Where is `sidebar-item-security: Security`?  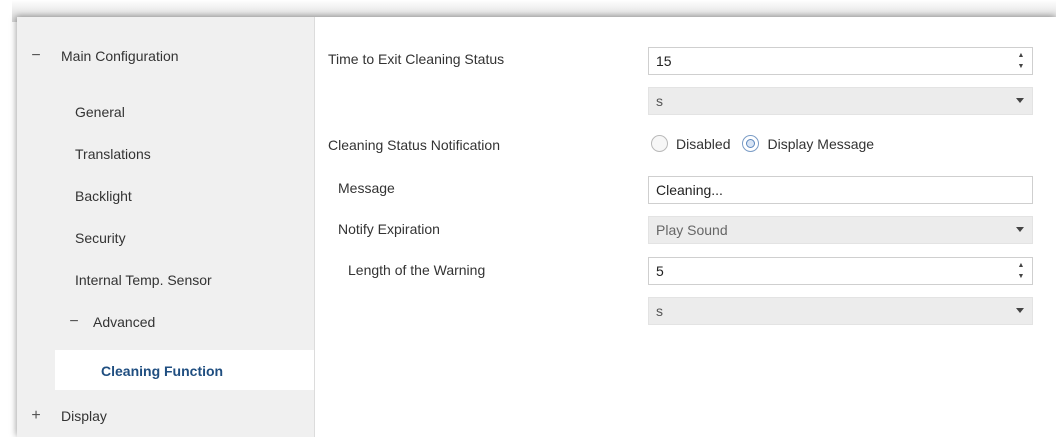 sidebar-item-security: Security is located at coordinates (100, 238).